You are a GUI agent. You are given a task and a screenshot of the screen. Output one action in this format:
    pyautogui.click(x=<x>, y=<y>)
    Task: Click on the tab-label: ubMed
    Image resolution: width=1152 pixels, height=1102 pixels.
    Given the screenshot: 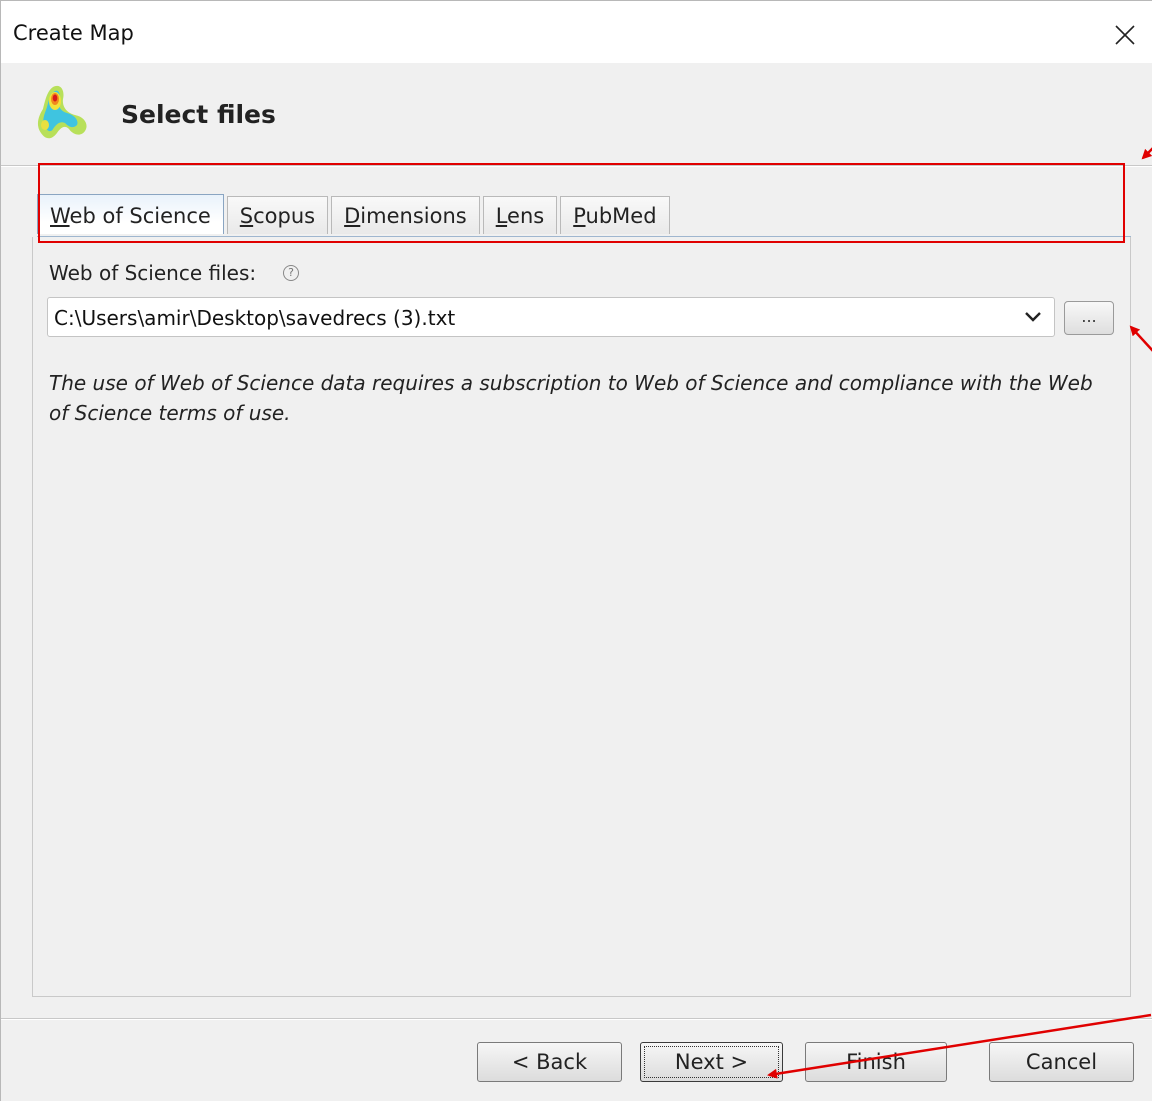 What is the action you would take?
    pyautogui.click(x=621, y=216)
    